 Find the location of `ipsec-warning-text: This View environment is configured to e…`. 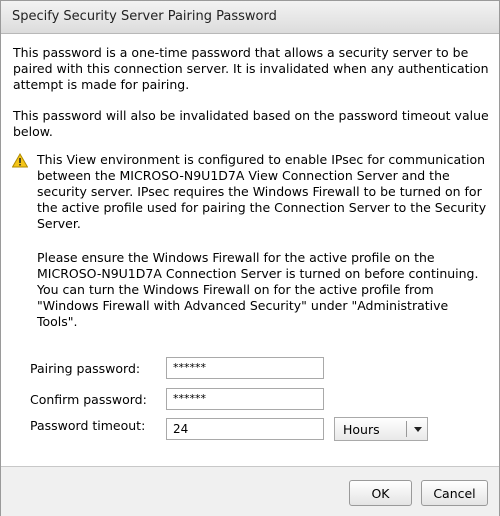

ipsec-warning-text: This View environment is configured to e… is located at coordinates (262, 191).